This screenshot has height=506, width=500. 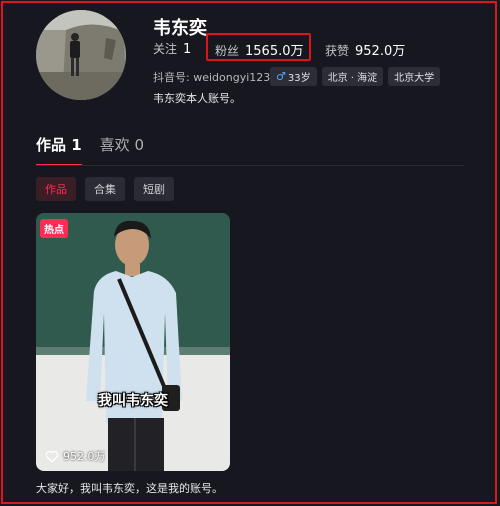 I want to click on subtab-works: 作品, so click(x=56, y=189).